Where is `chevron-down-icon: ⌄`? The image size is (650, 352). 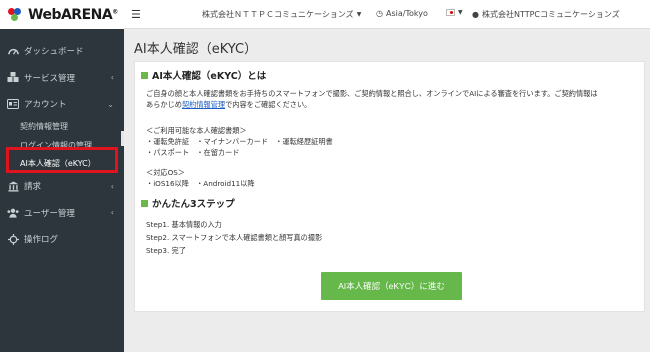
chevron-down-icon: ⌄ is located at coordinates (110, 104).